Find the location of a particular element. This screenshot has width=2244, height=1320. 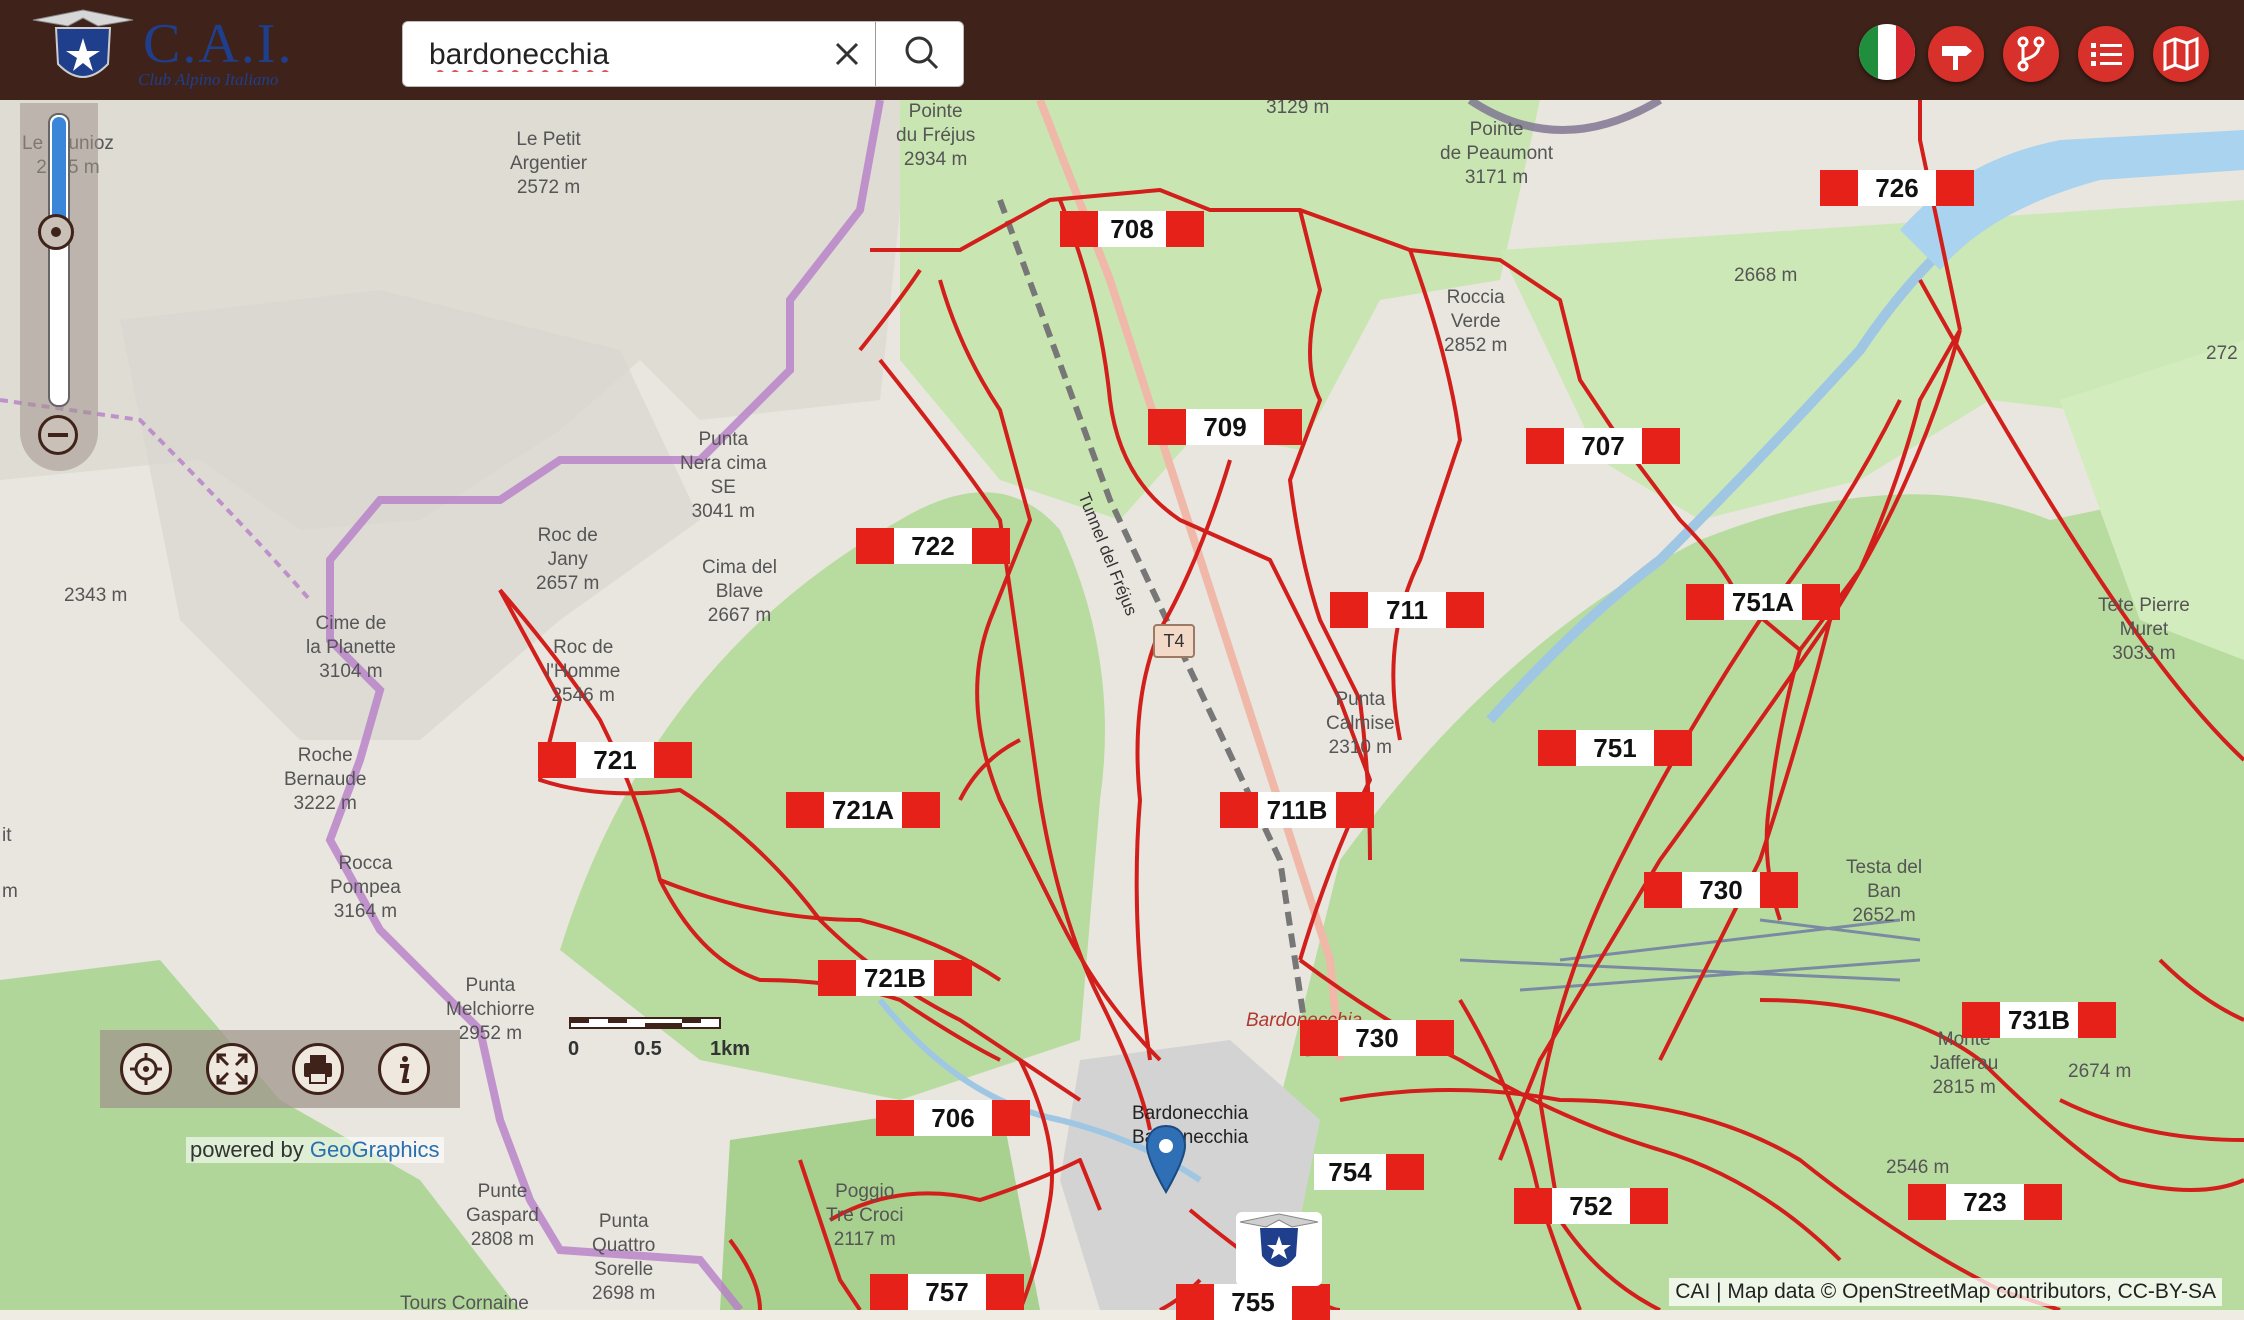

info-icon is located at coordinates (405, 1069).